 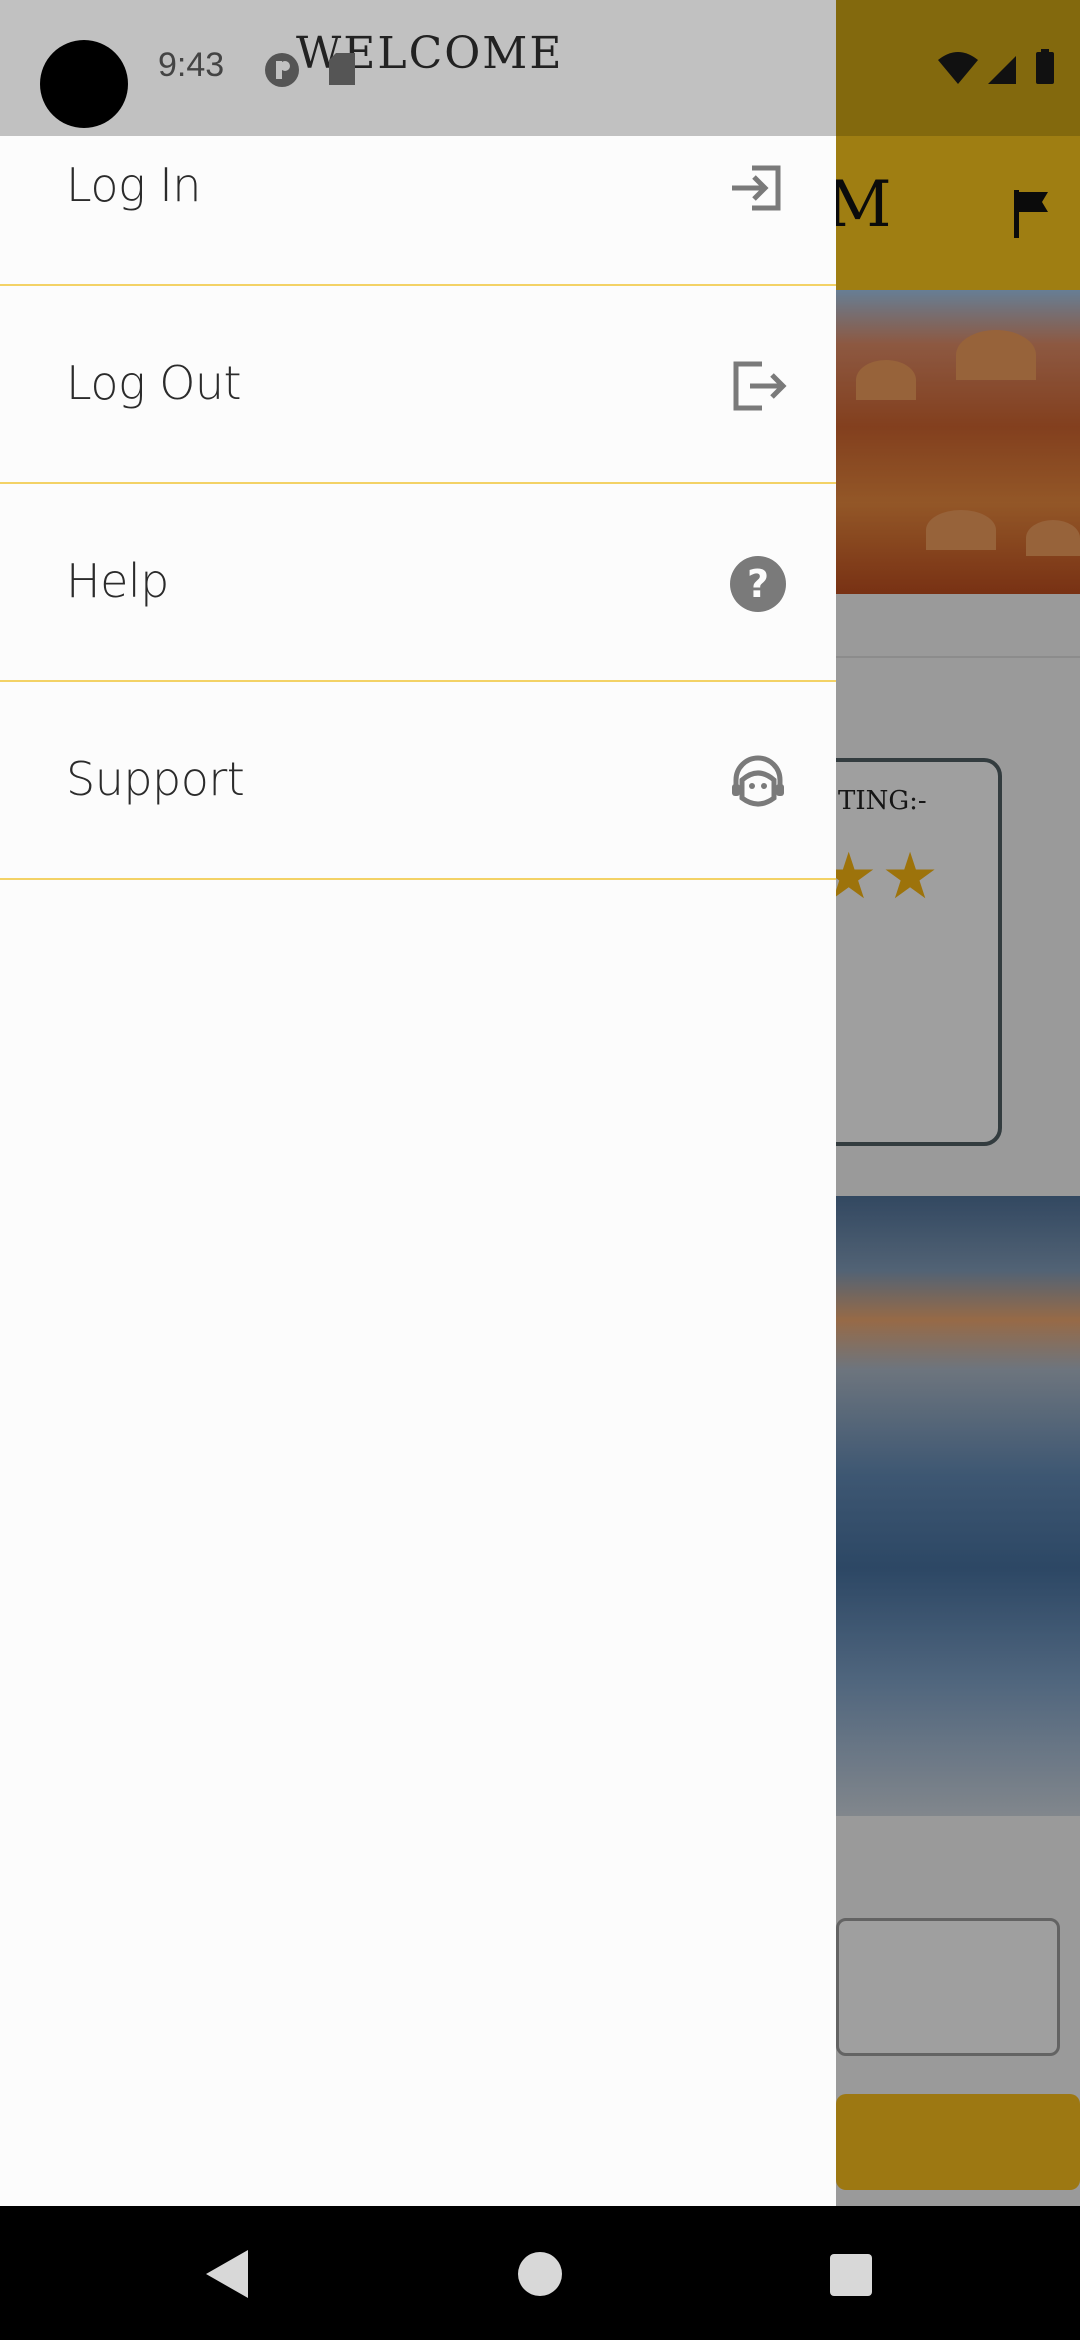 I want to click on notification-app-icon, so click(x=282, y=70).